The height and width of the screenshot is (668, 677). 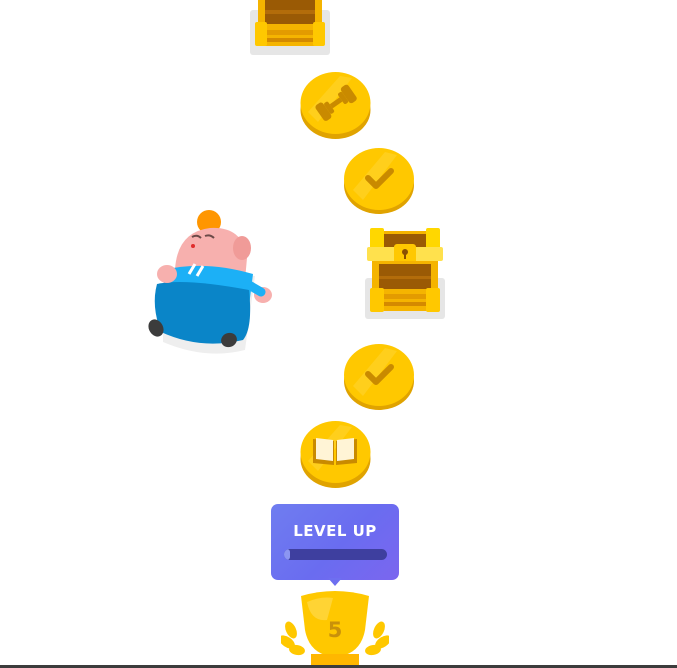 I want to click on trophy-node: 5, so click(x=335, y=629).